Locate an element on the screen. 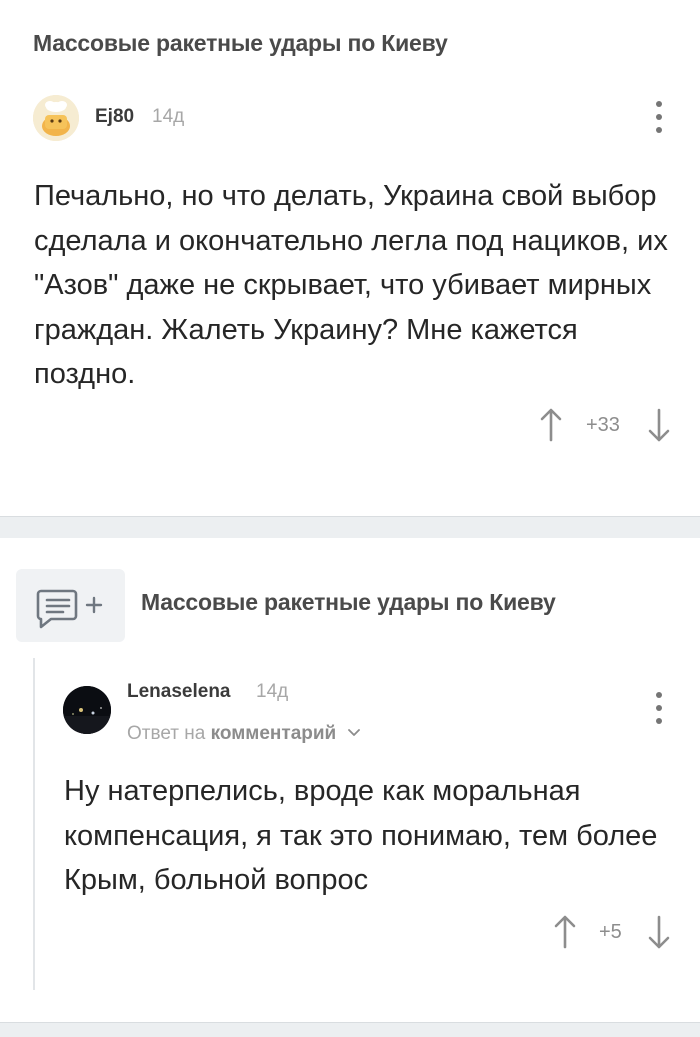  rating-count: +5 is located at coordinates (610, 932).